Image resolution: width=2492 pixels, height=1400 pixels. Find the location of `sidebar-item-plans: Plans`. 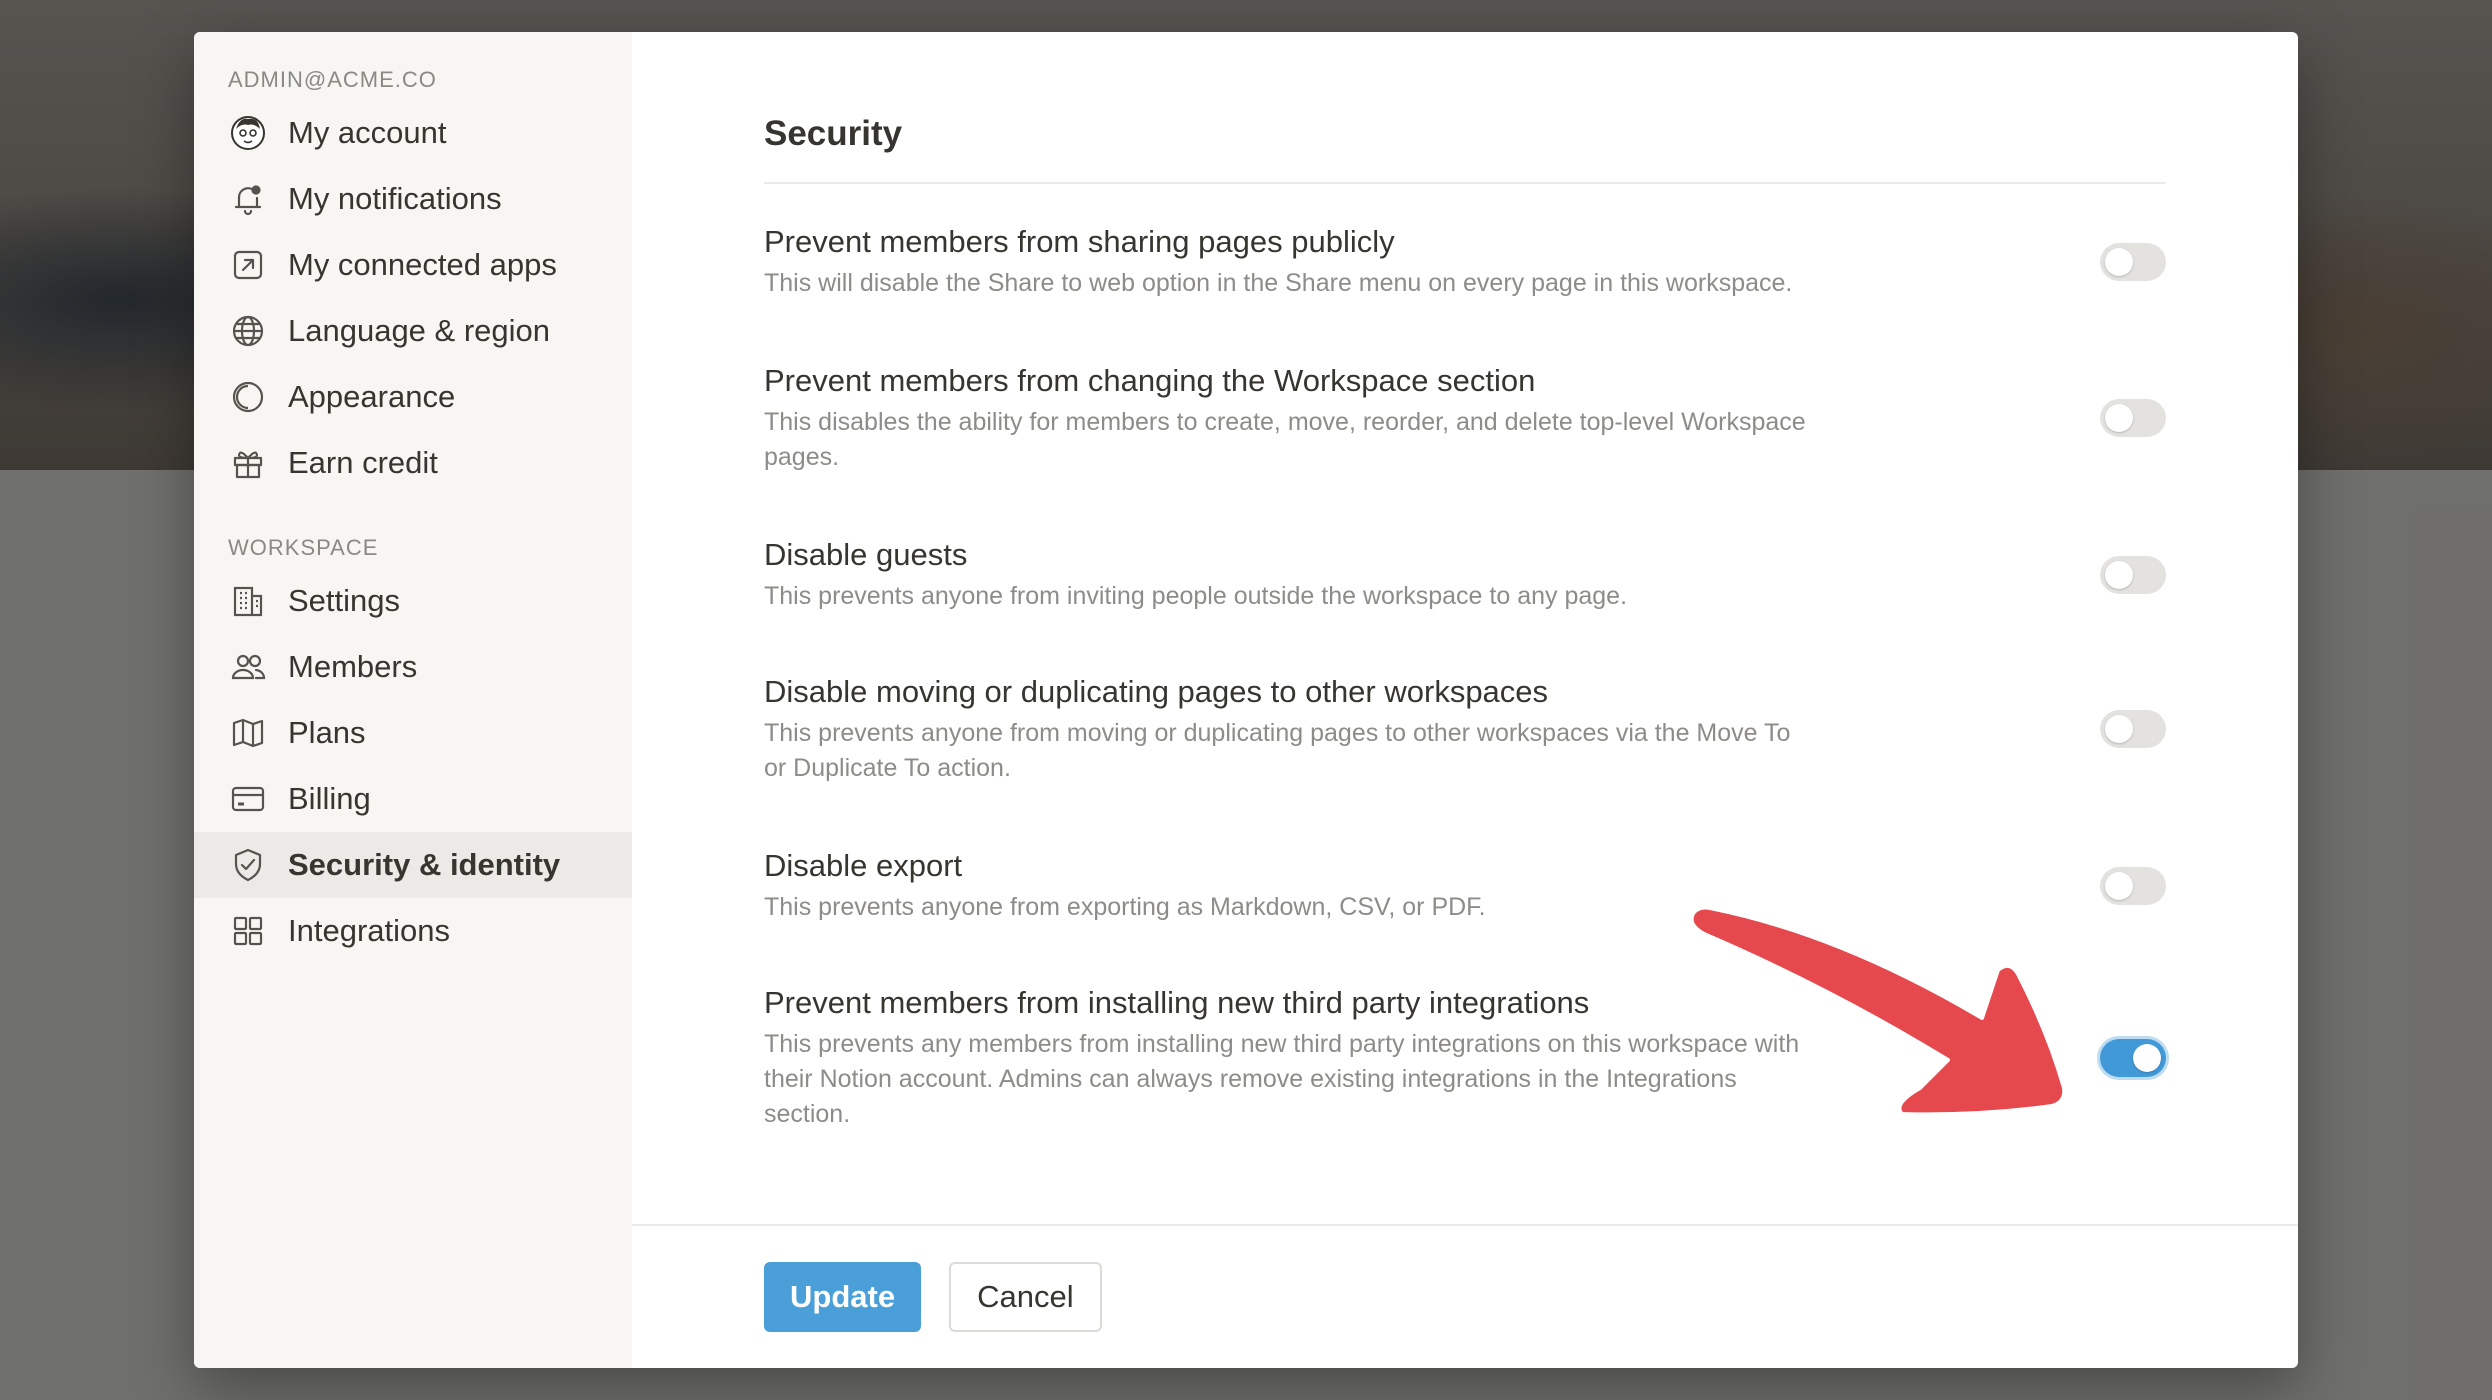

sidebar-item-plans: Plans is located at coordinates (413, 733).